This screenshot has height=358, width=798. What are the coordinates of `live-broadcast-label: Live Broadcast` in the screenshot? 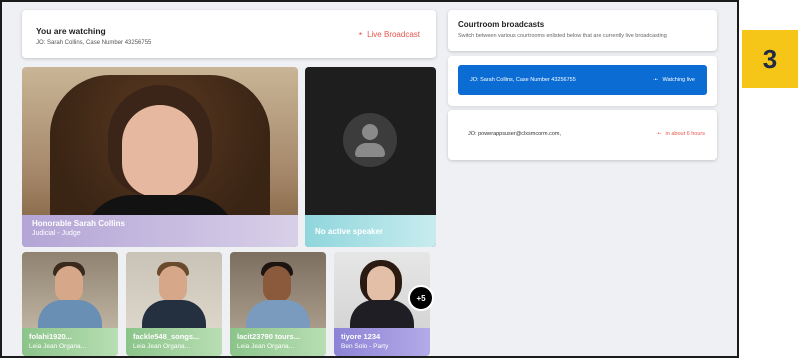 It's located at (393, 34).